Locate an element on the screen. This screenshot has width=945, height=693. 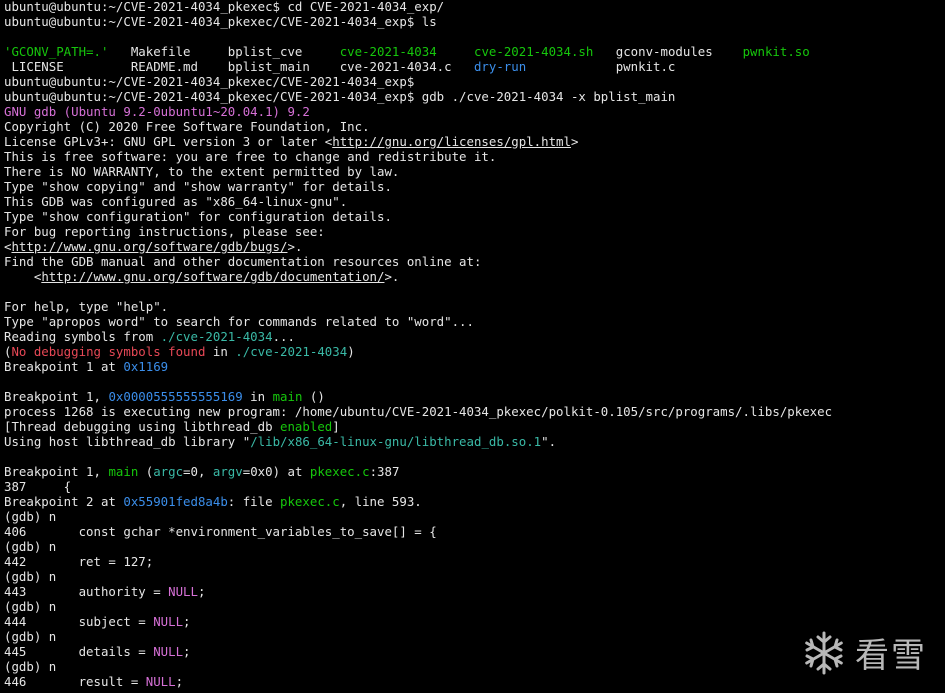
terminal-text-segment: Using host libthread_db library " is located at coordinates (127, 441).